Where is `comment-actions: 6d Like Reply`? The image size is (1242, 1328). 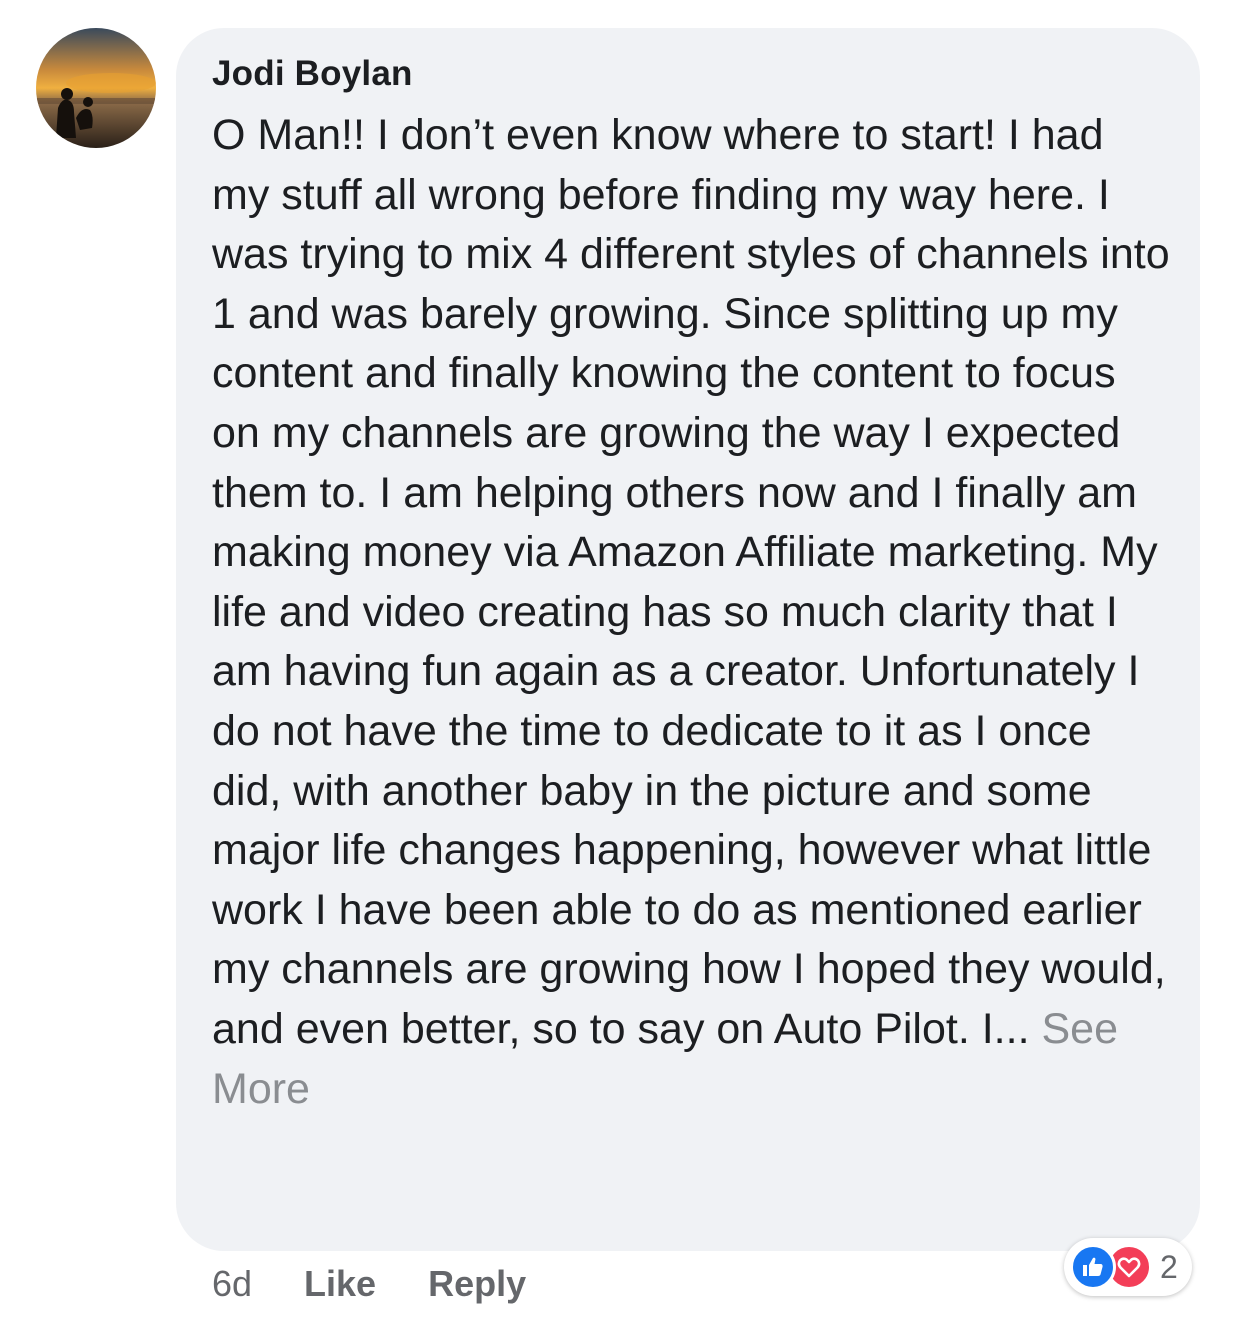 comment-actions: 6d Like Reply is located at coordinates (395, 1284).